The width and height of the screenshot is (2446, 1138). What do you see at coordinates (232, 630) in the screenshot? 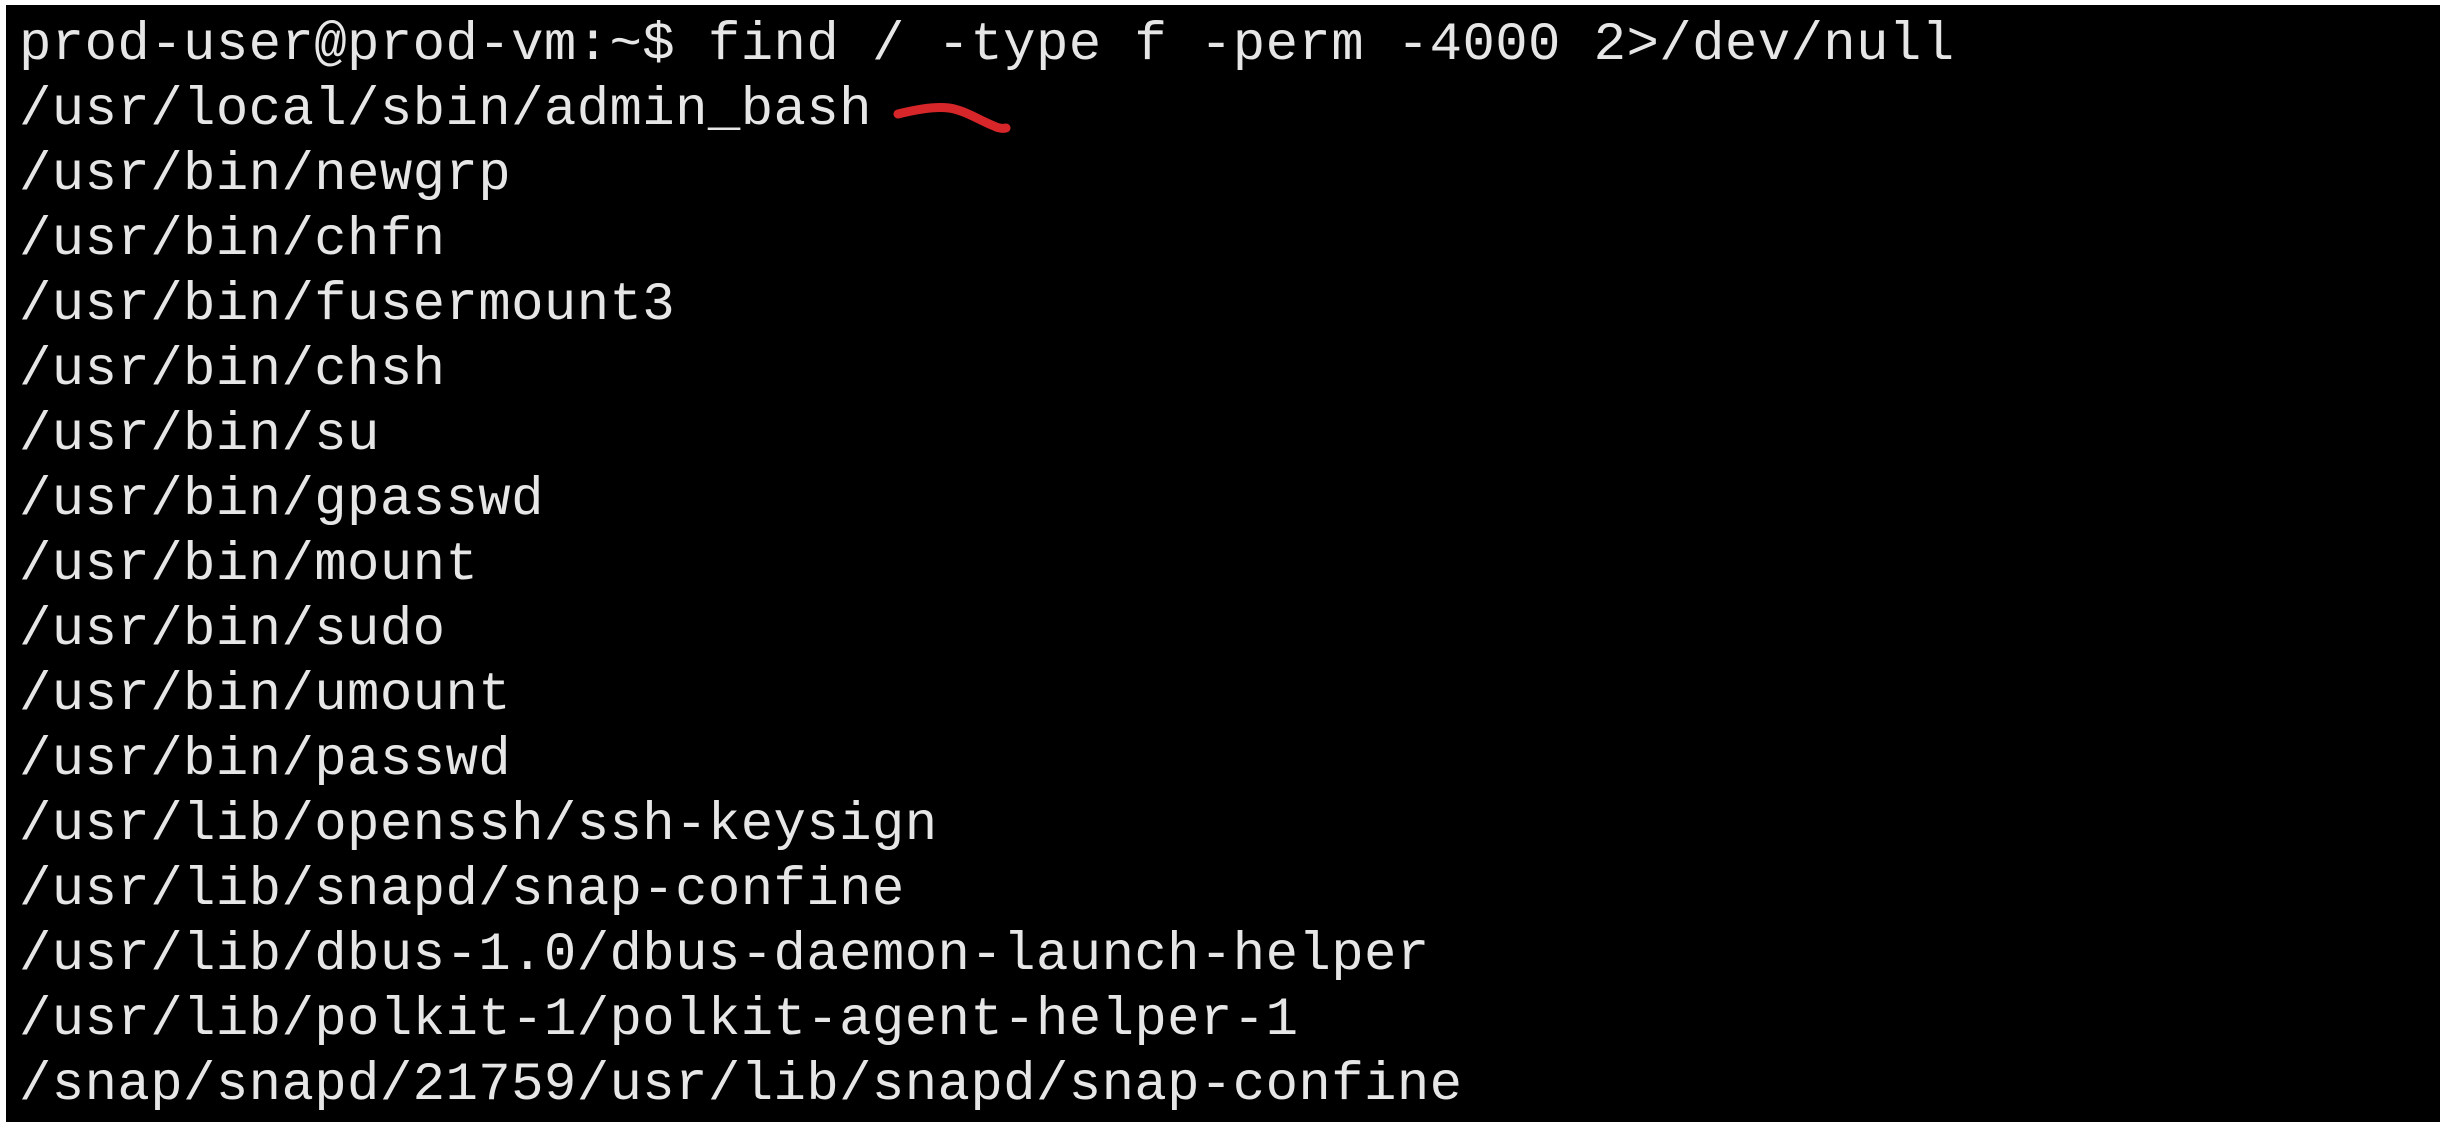
I see `output-line: /usr/bin/sudo` at bounding box center [232, 630].